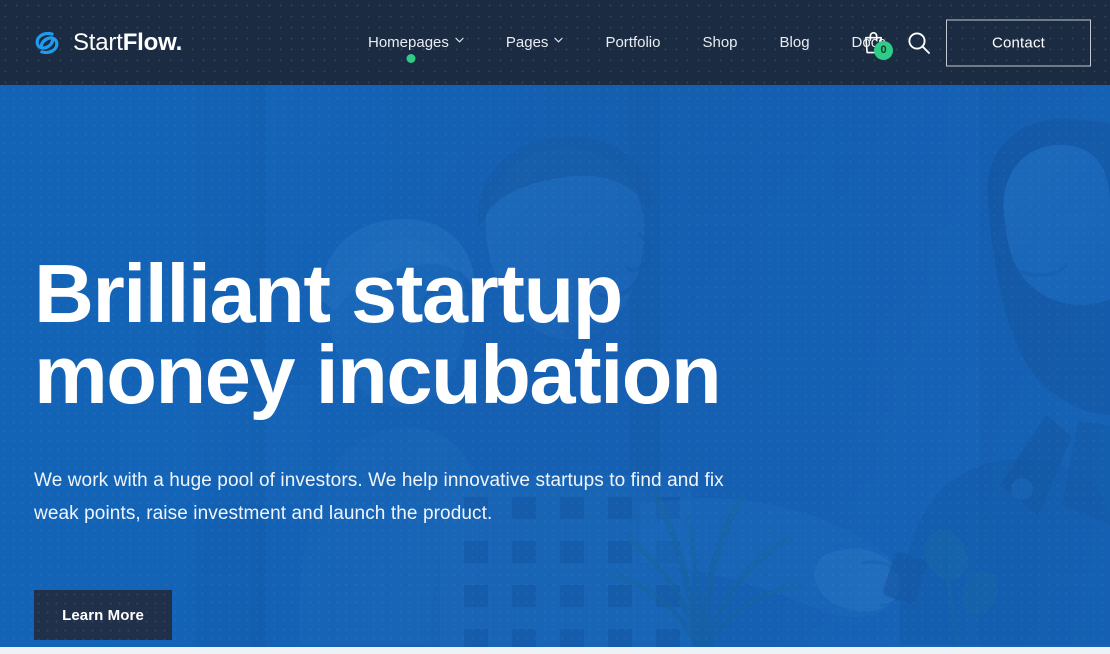 The width and height of the screenshot is (1110, 654). I want to click on page-bottom-divider, so click(555, 650).